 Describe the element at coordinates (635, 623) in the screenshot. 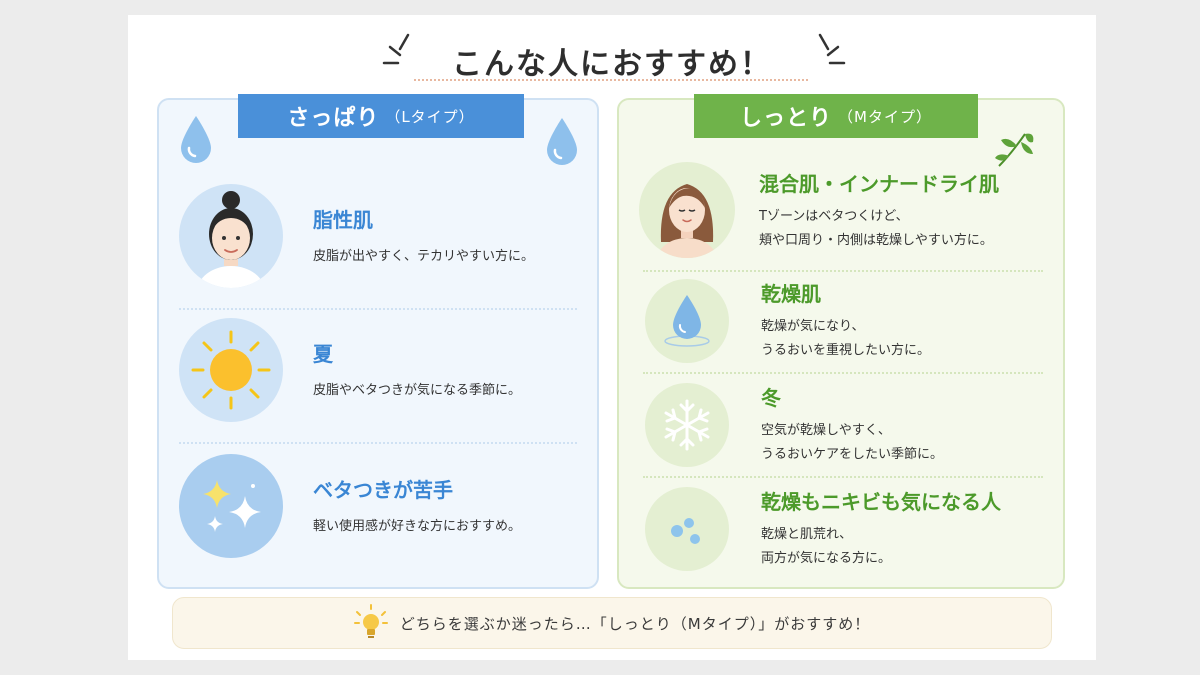

I see `tip-text: どちらを選ぶか迷ったら…「しっとり（Mタイプ）」がおすすめ！` at that location.